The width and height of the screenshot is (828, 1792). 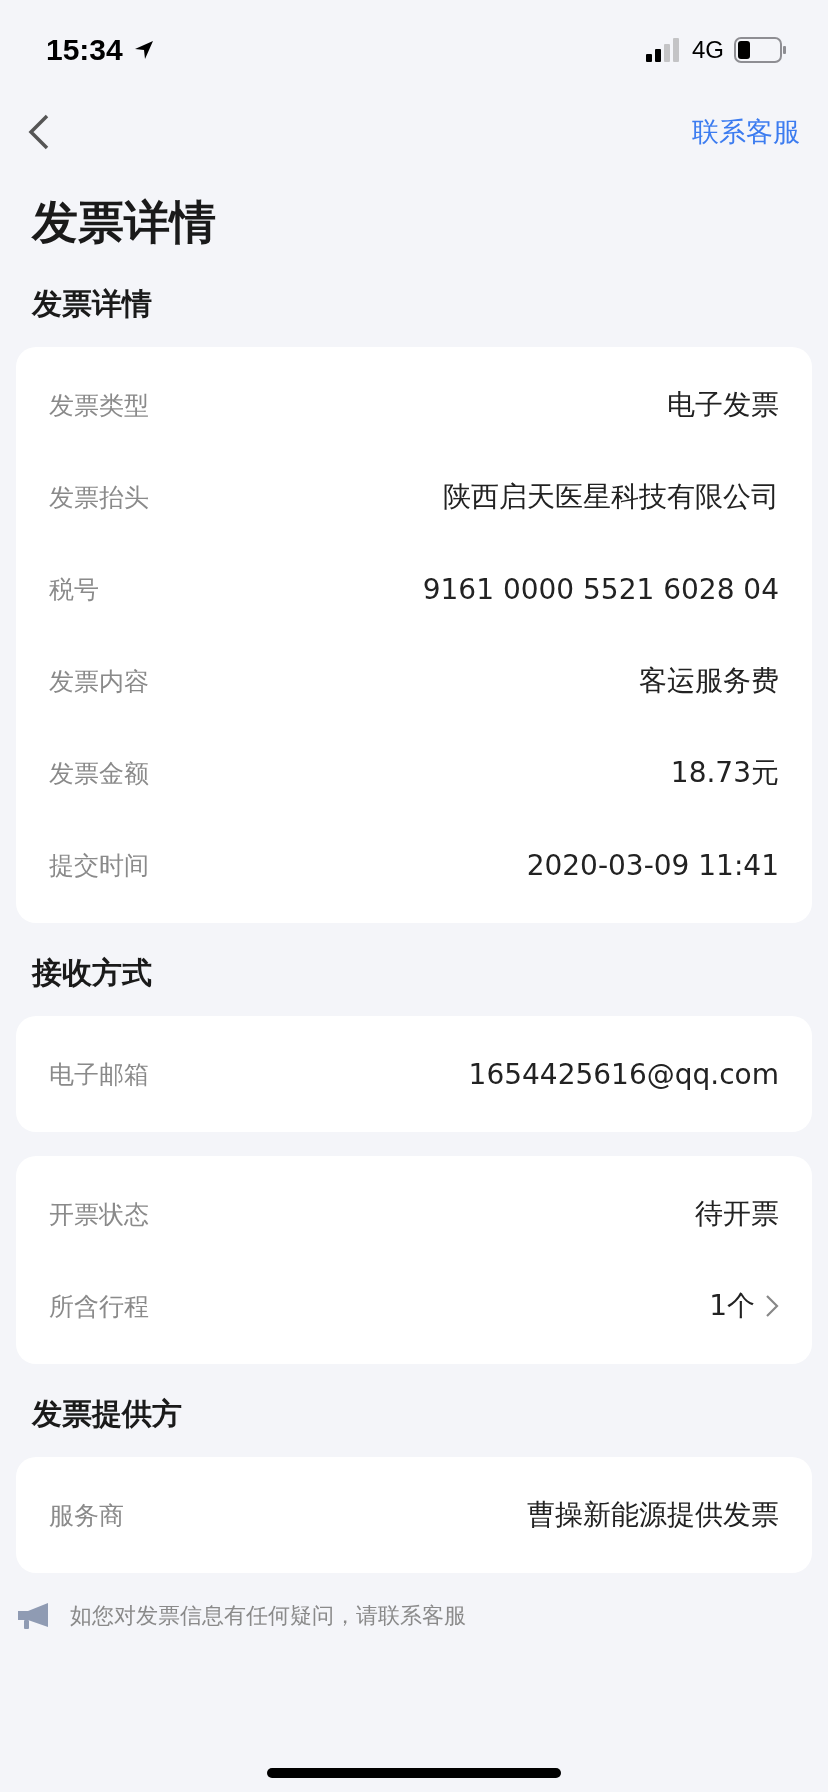 What do you see at coordinates (99, 681) in the screenshot?
I see `field-label: 发票内容` at bounding box center [99, 681].